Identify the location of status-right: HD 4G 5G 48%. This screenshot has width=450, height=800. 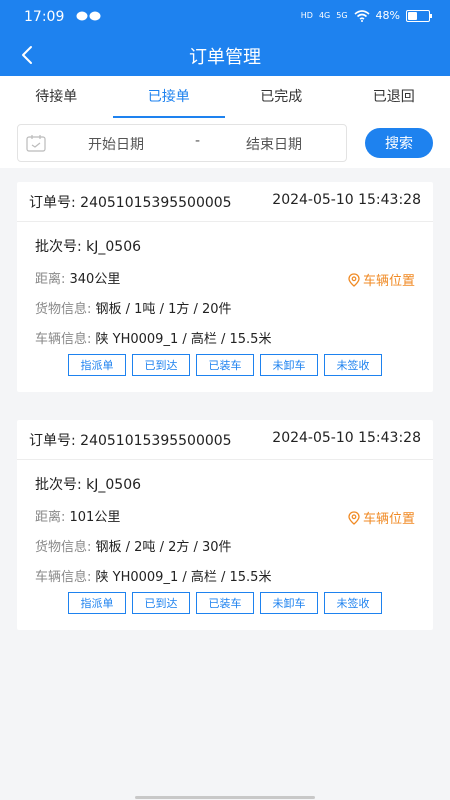
(366, 15).